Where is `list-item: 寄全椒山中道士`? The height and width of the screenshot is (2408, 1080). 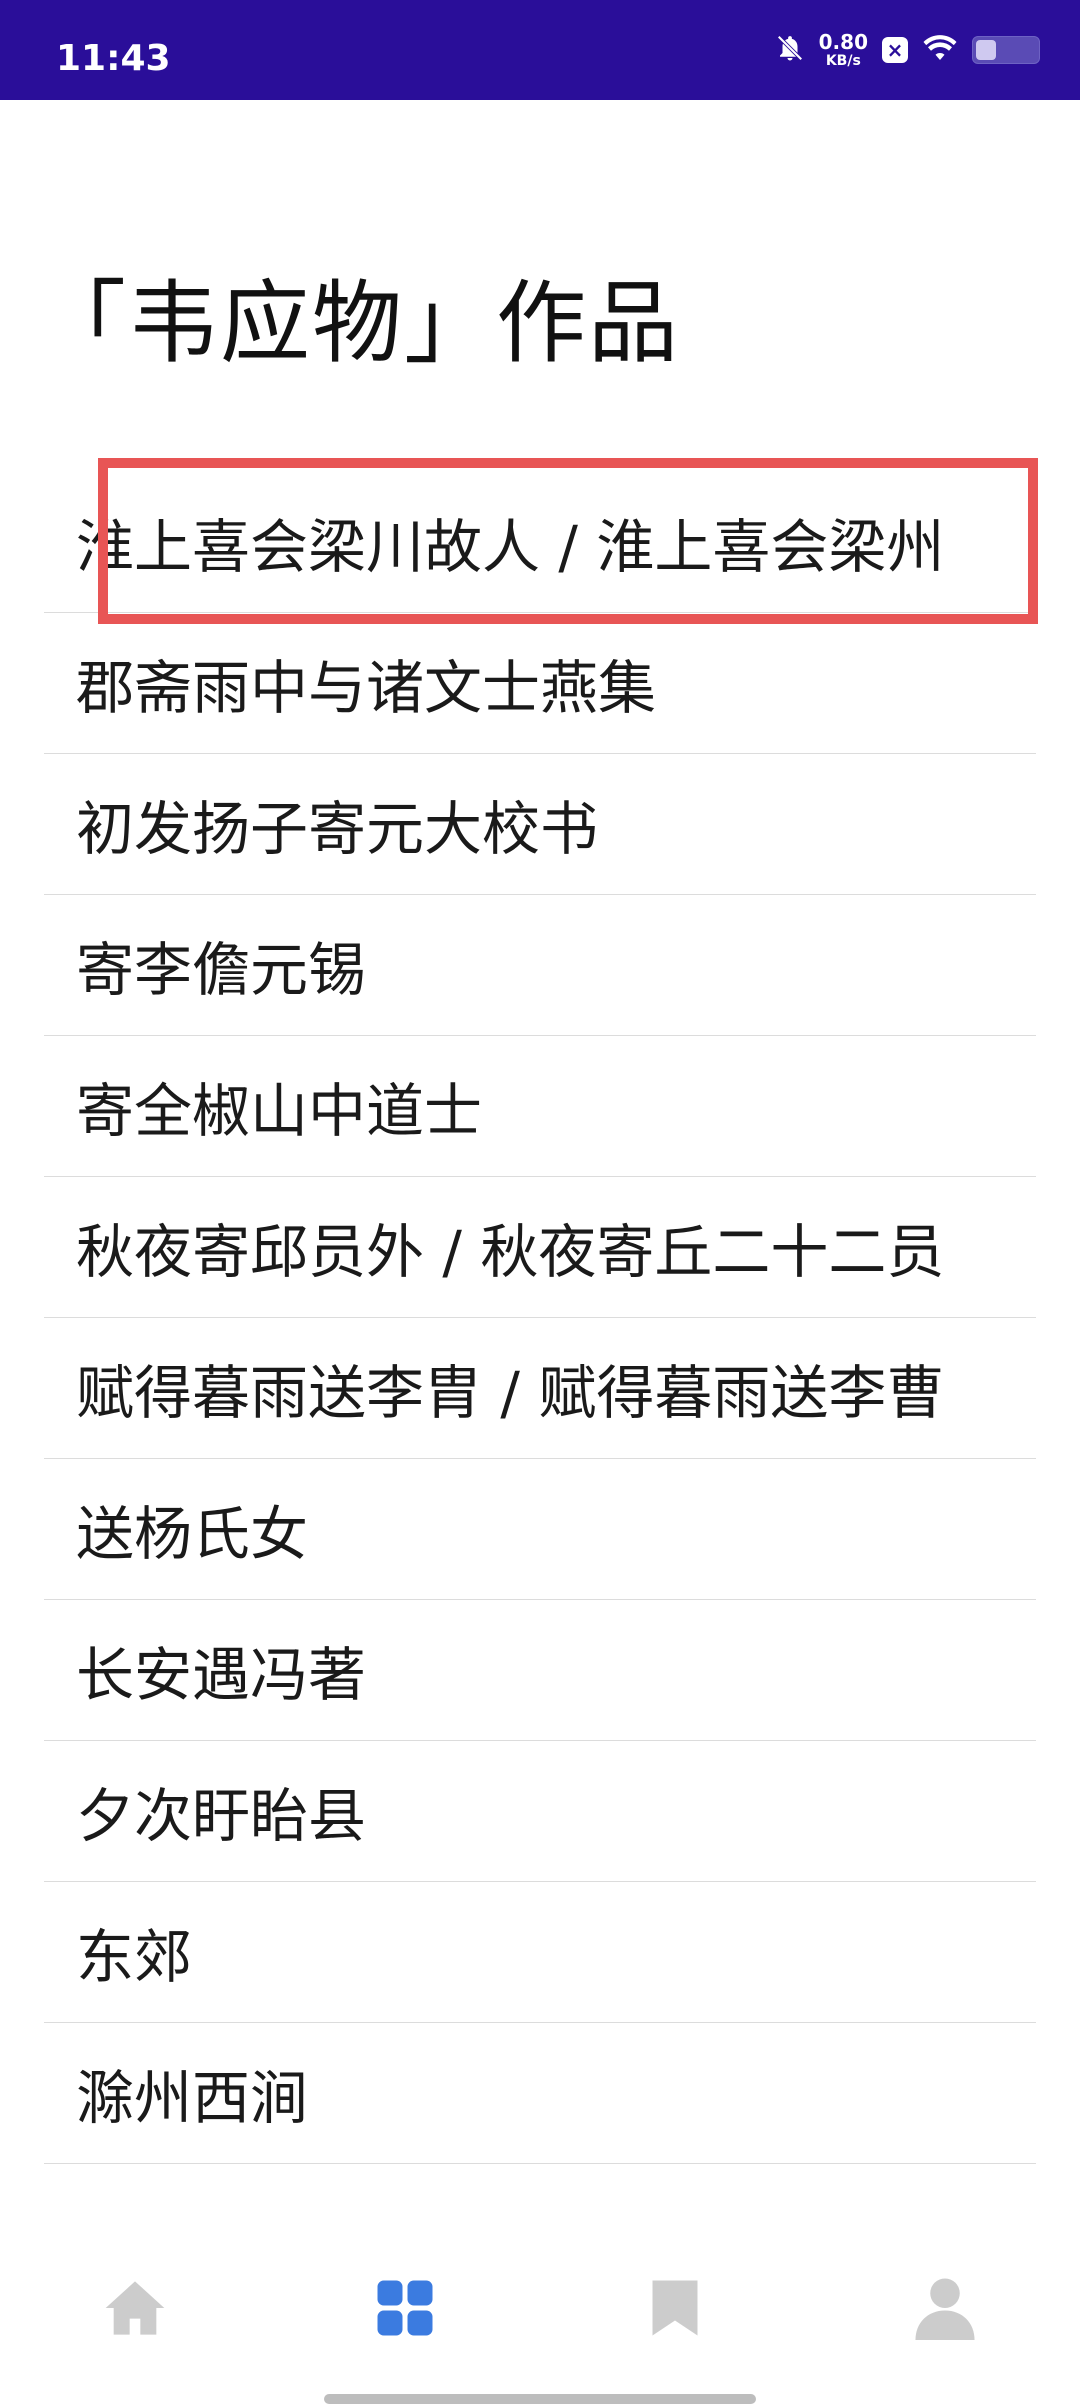 list-item: 寄全椒山中道士 is located at coordinates (540, 1106).